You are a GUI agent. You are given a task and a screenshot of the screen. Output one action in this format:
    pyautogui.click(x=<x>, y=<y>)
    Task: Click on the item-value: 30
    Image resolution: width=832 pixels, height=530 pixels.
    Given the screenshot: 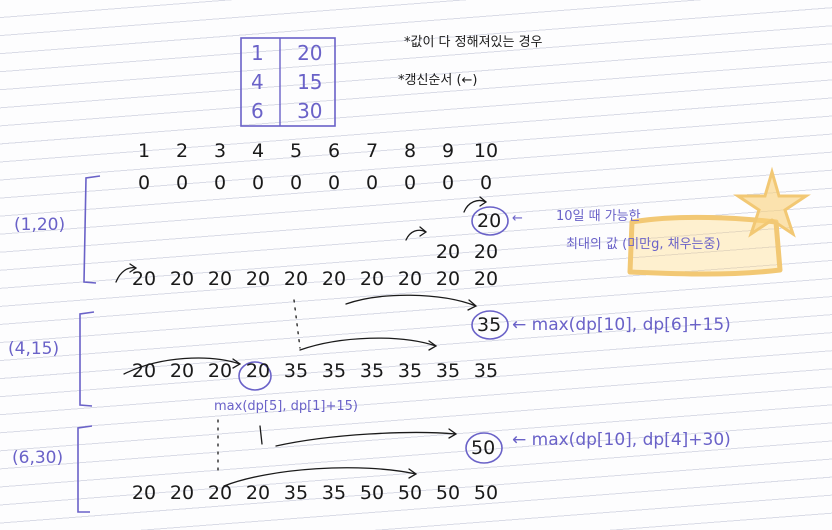 What is the action you would take?
    pyautogui.click(x=310, y=111)
    